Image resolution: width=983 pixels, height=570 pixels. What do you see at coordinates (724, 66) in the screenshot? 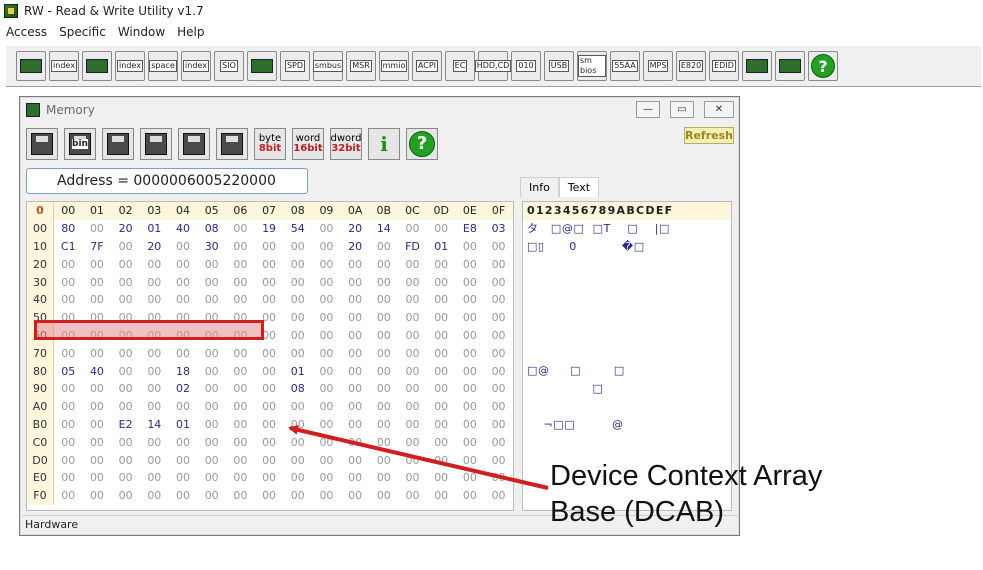
I see `toolbar-edid-button: EDID` at bounding box center [724, 66].